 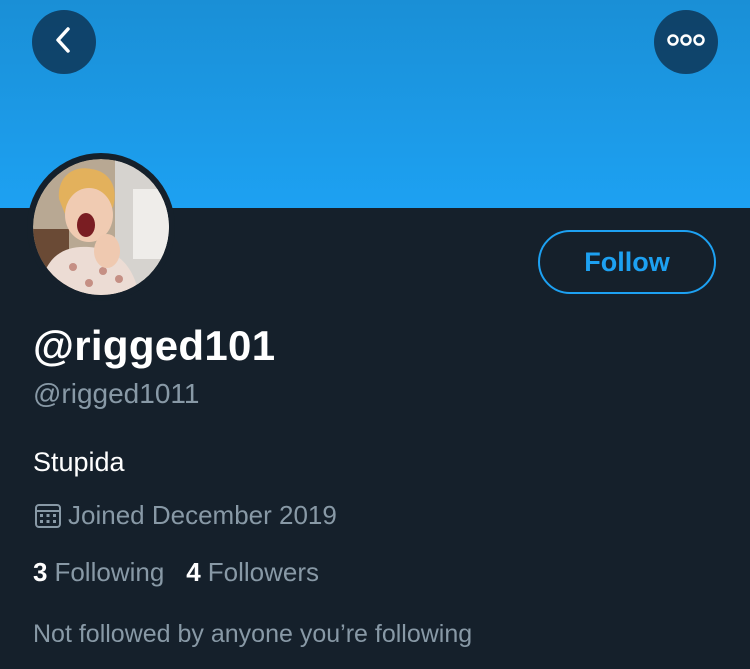 I want to click on avatar, so click(x=101, y=227).